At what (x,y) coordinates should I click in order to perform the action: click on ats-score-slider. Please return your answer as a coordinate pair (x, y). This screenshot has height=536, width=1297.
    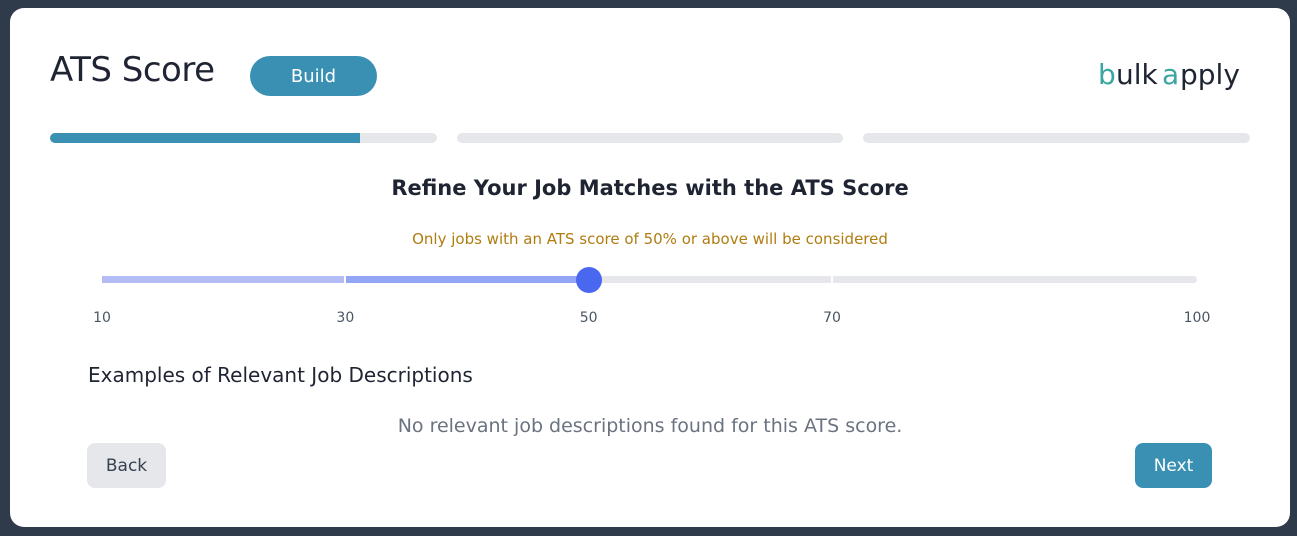
    Looking at the image, I should click on (649, 280).